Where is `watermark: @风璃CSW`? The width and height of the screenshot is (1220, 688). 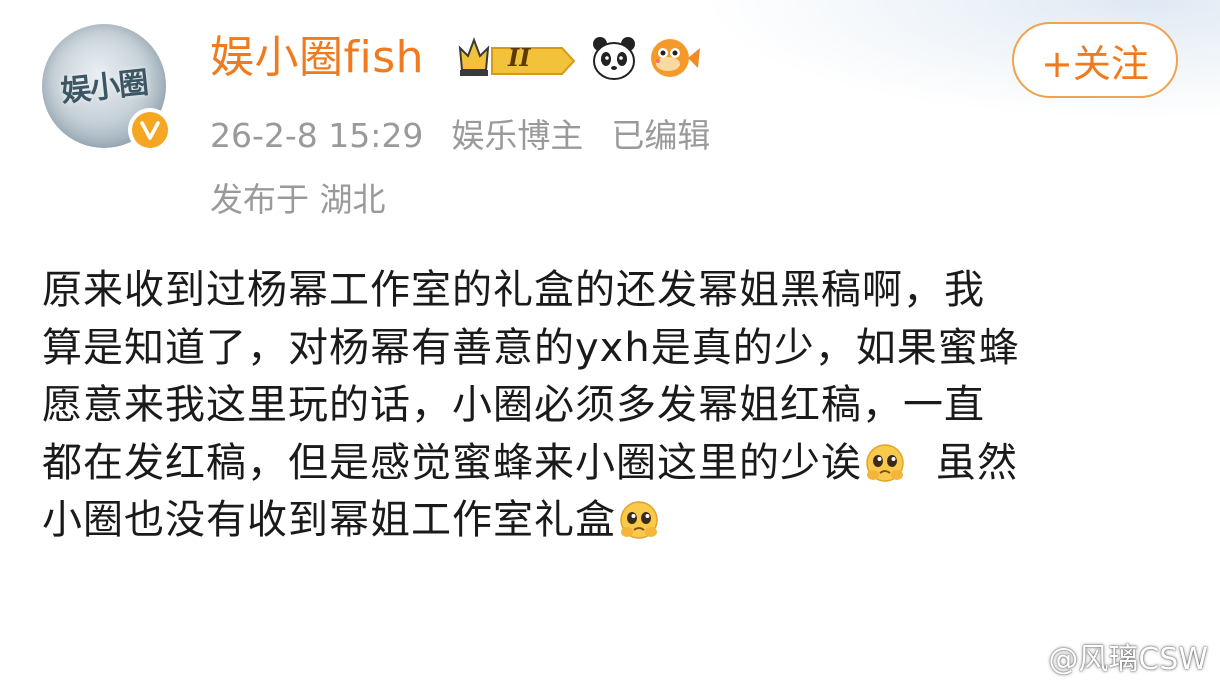
watermark: @风璃CSW is located at coordinates (1107, 656).